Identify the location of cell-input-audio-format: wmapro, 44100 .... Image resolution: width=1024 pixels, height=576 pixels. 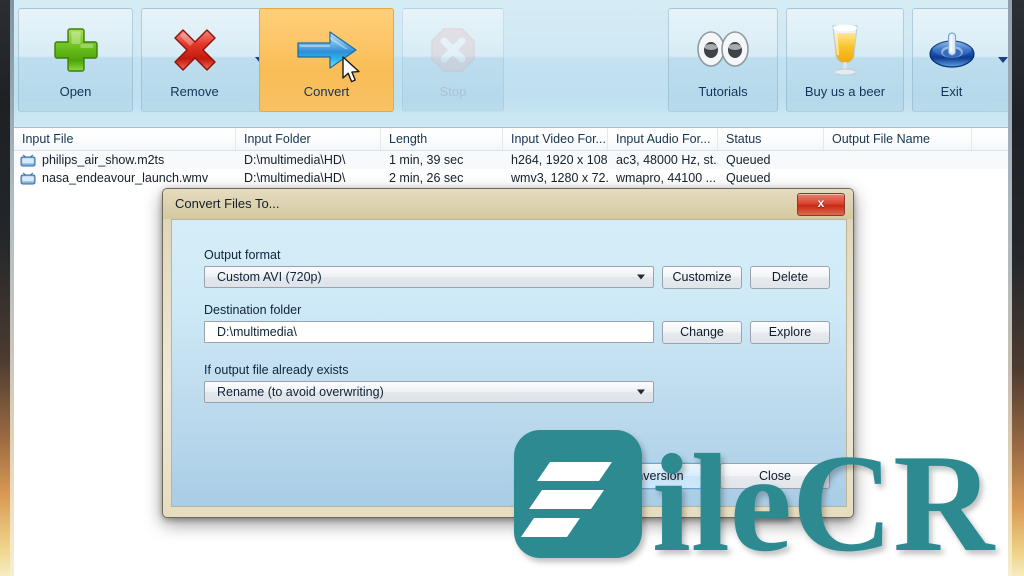
(666, 178).